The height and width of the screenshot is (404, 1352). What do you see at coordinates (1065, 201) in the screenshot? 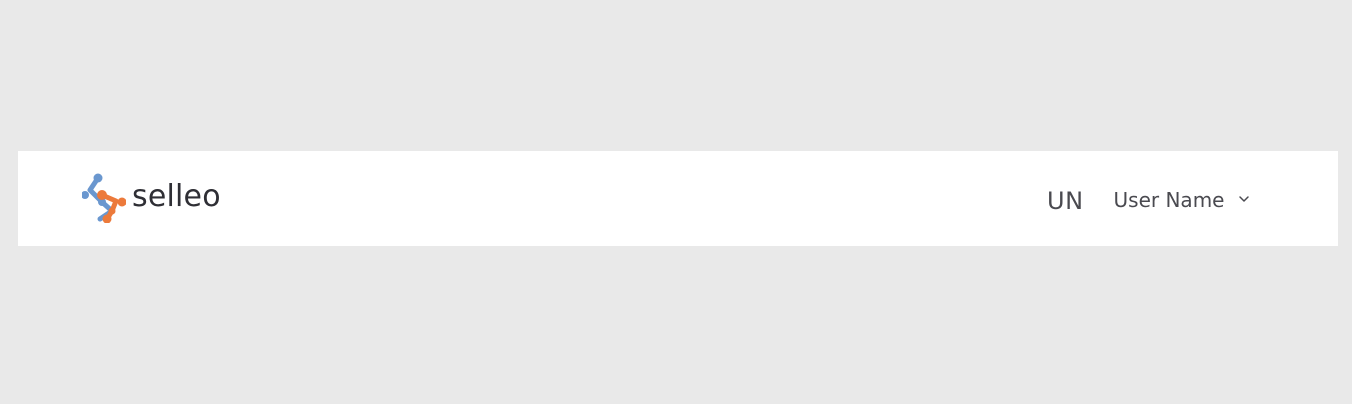
I see `user-avatar-initials: UN` at bounding box center [1065, 201].